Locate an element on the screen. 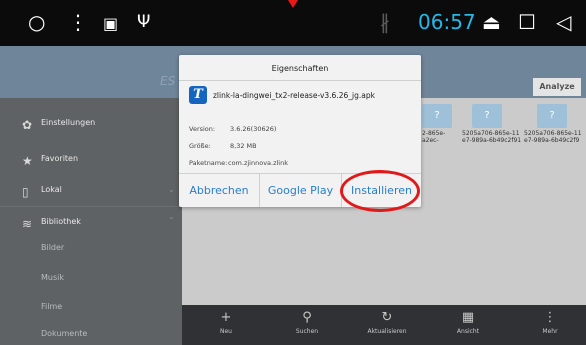 The height and width of the screenshot is (345, 586). new-button: + Neu is located at coordinates (226, 325).